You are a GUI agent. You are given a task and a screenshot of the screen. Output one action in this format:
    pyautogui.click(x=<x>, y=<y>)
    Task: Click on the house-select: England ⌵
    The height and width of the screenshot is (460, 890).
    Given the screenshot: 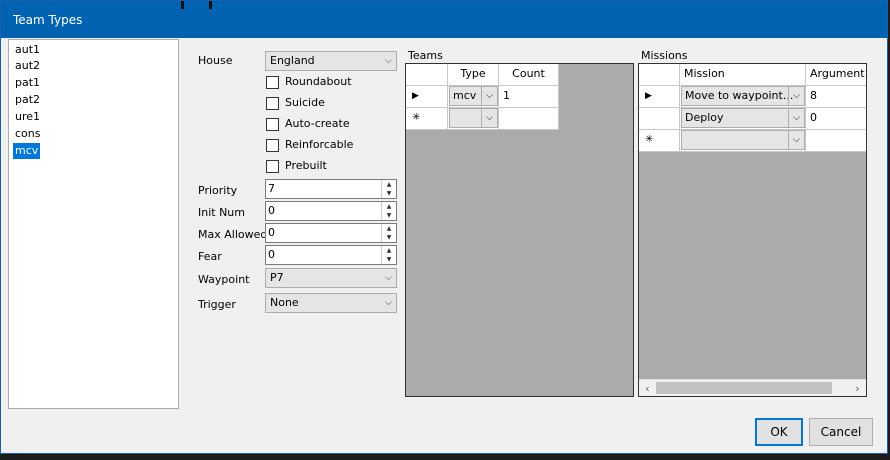 What is the action you would take?
    pyautogui.click(x=331, y=61)
    